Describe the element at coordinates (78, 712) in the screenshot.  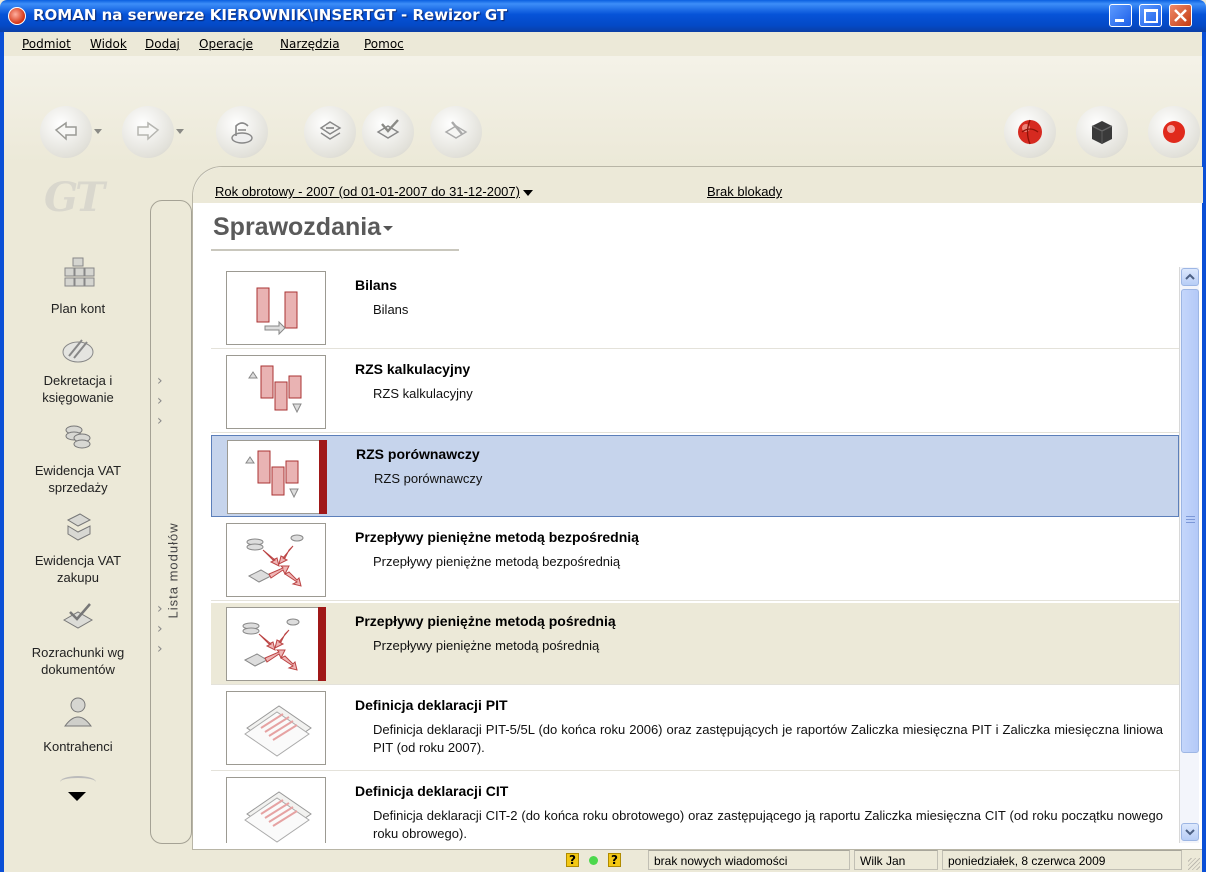
I see `kontrahenci-icon` at that location.